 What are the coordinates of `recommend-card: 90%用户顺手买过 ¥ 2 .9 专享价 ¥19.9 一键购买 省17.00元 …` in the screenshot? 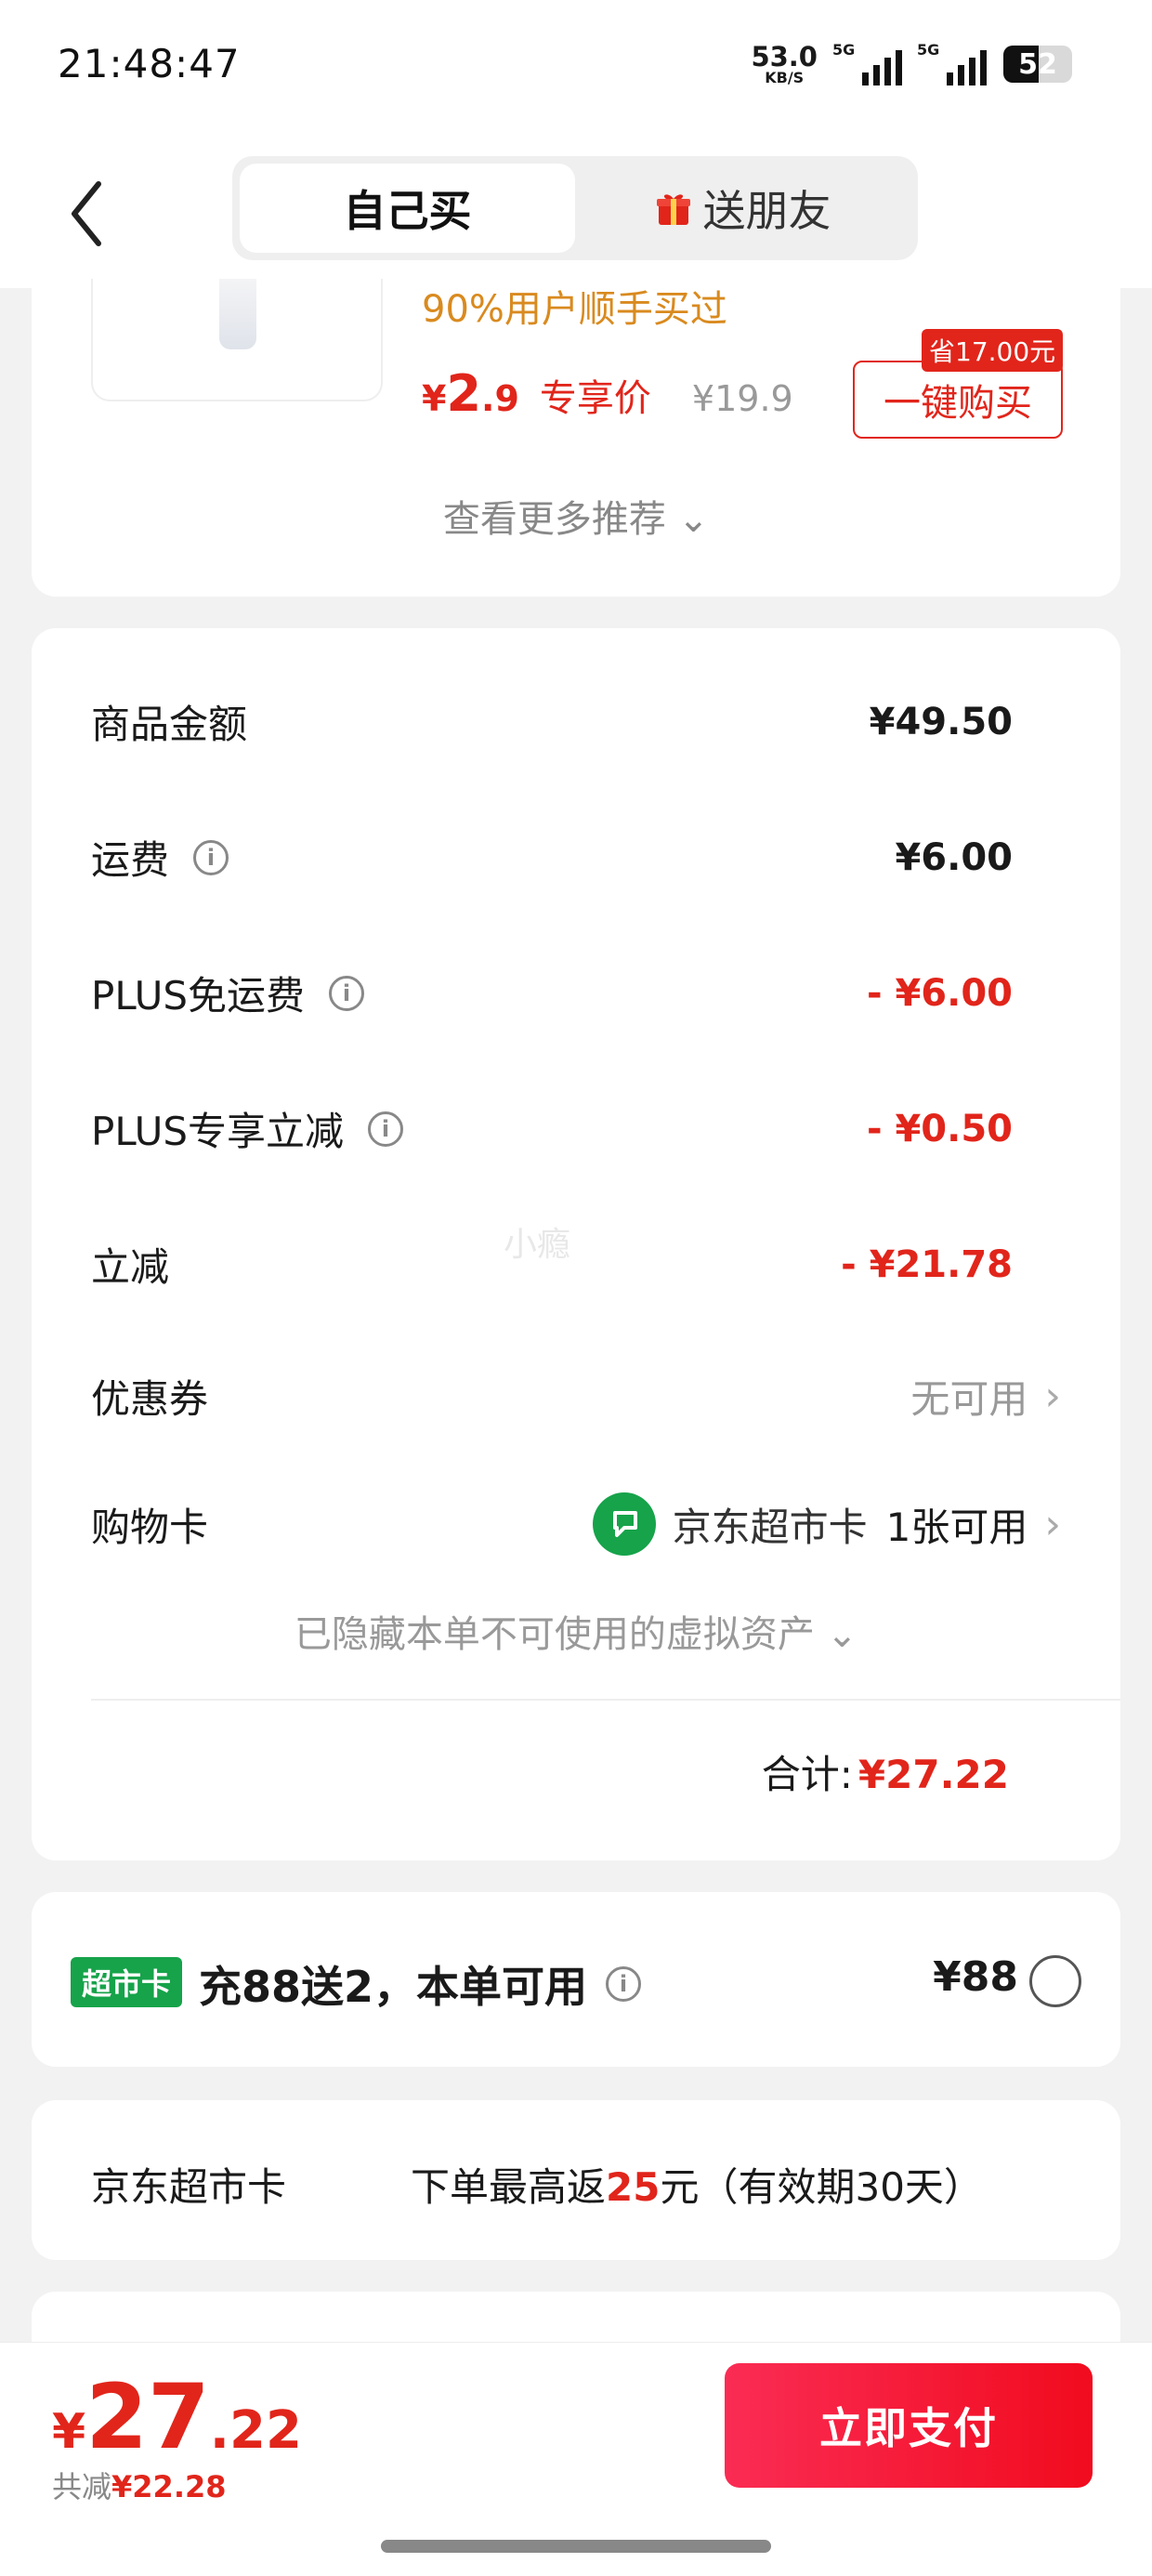 It's located at (576, 438).